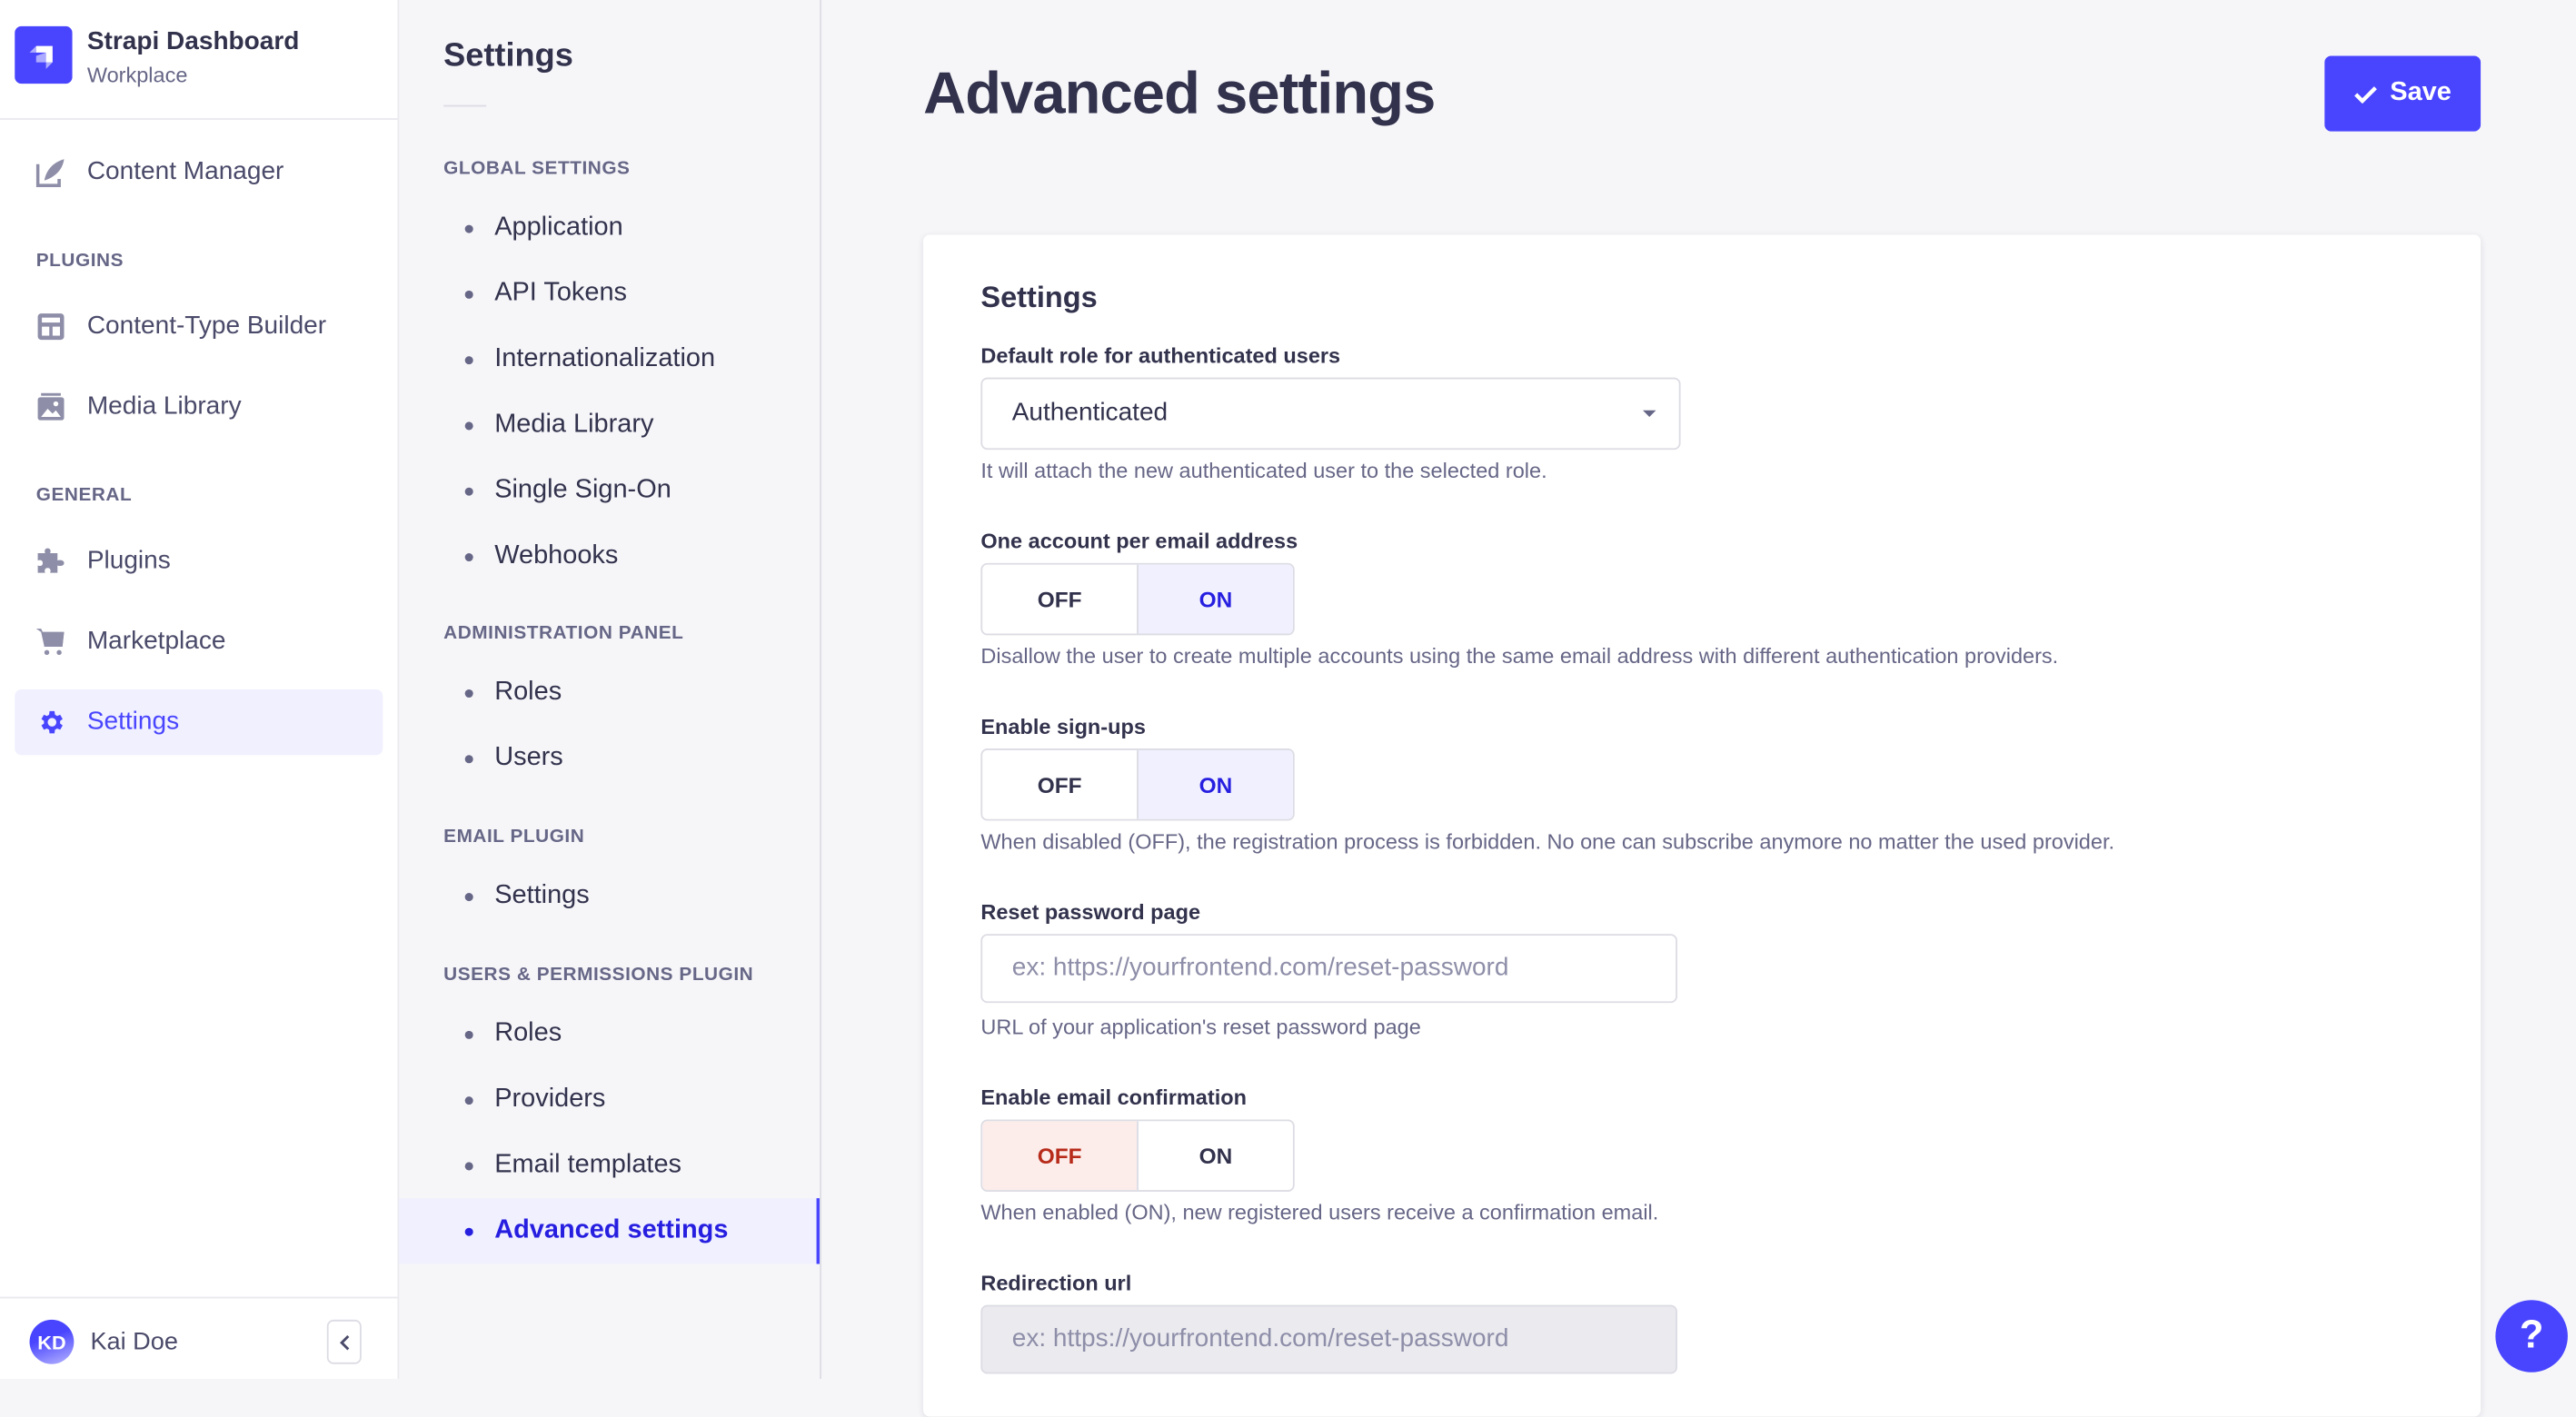  I want to click on question-icon: ?, so click(2531, 1335).